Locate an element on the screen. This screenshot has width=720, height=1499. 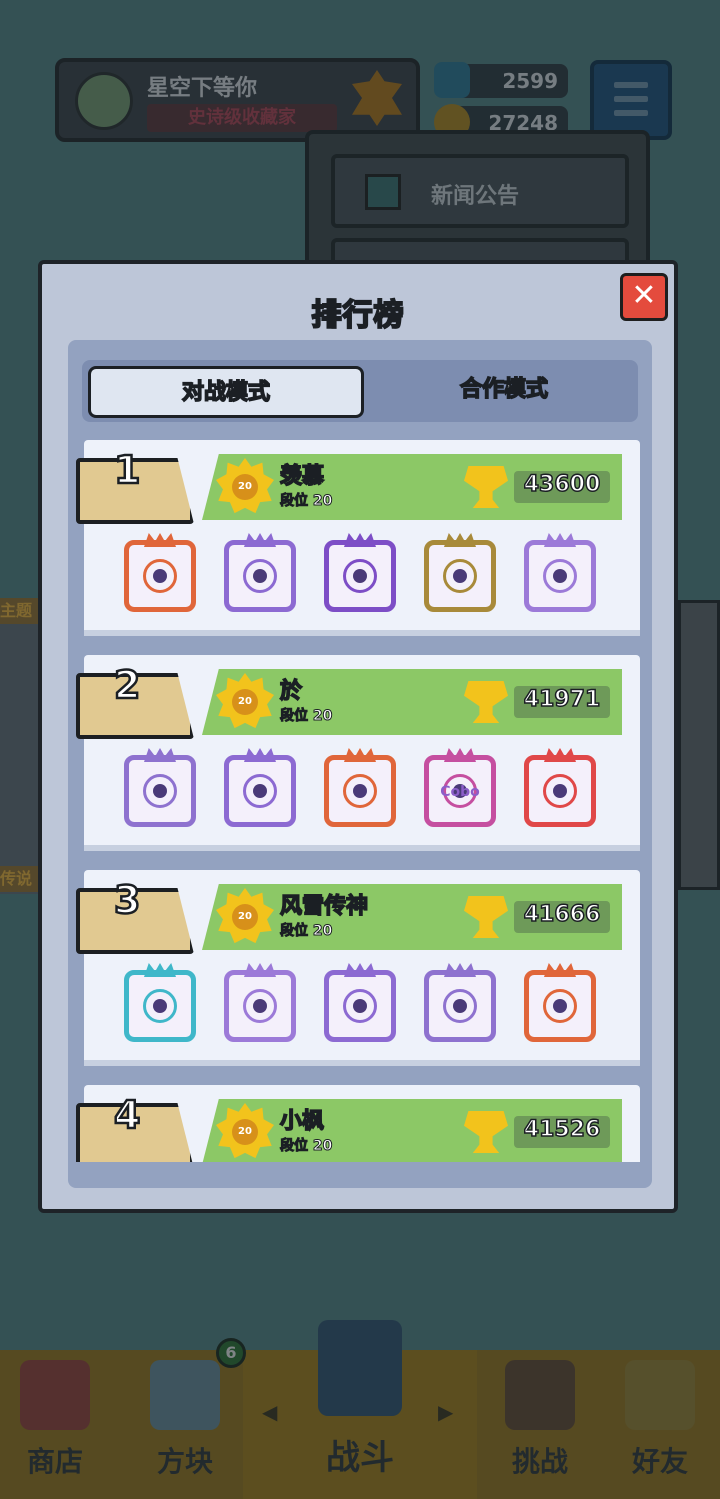
mode-tabs: 对战模式 合作模式 is located at coordinates (360, 391).